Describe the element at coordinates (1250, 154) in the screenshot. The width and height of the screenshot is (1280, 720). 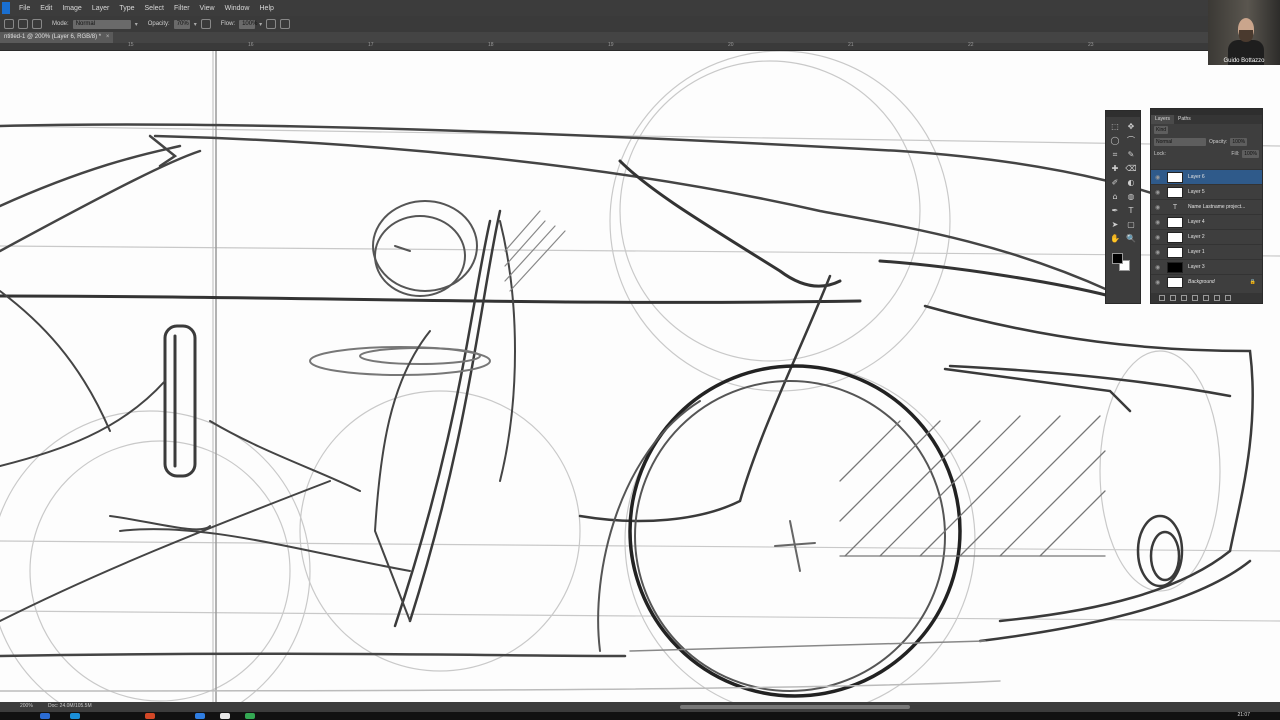
I see `fill-field: 100%` at that location.